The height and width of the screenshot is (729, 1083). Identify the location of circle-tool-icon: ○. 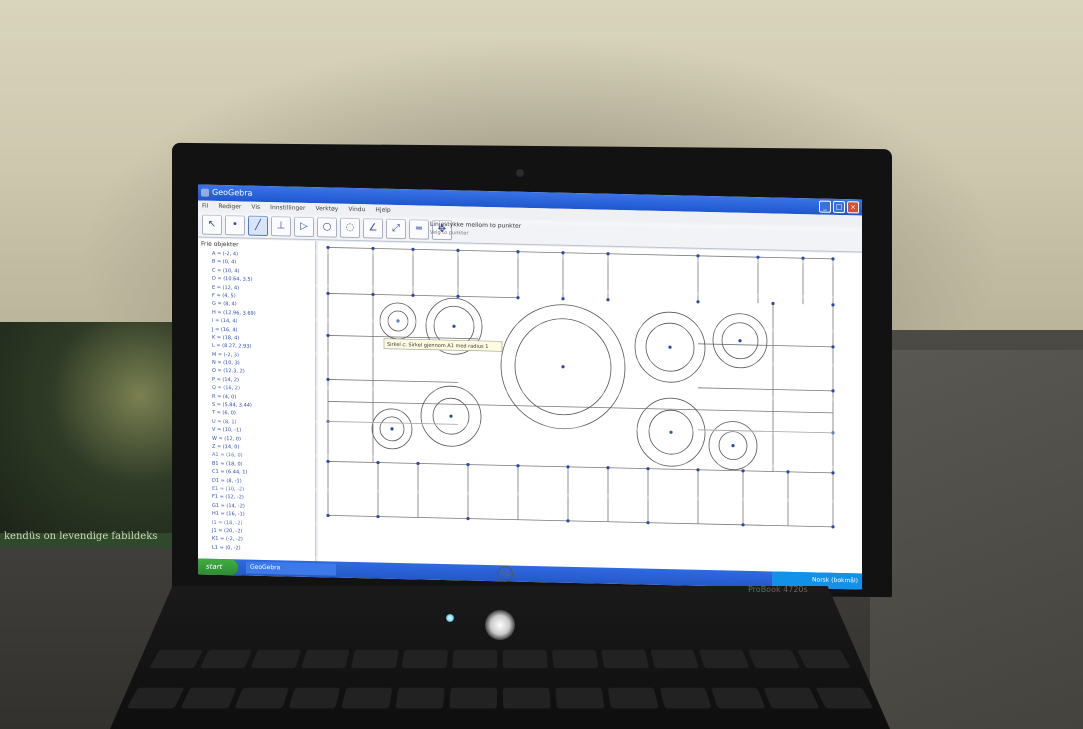
(327, 227).